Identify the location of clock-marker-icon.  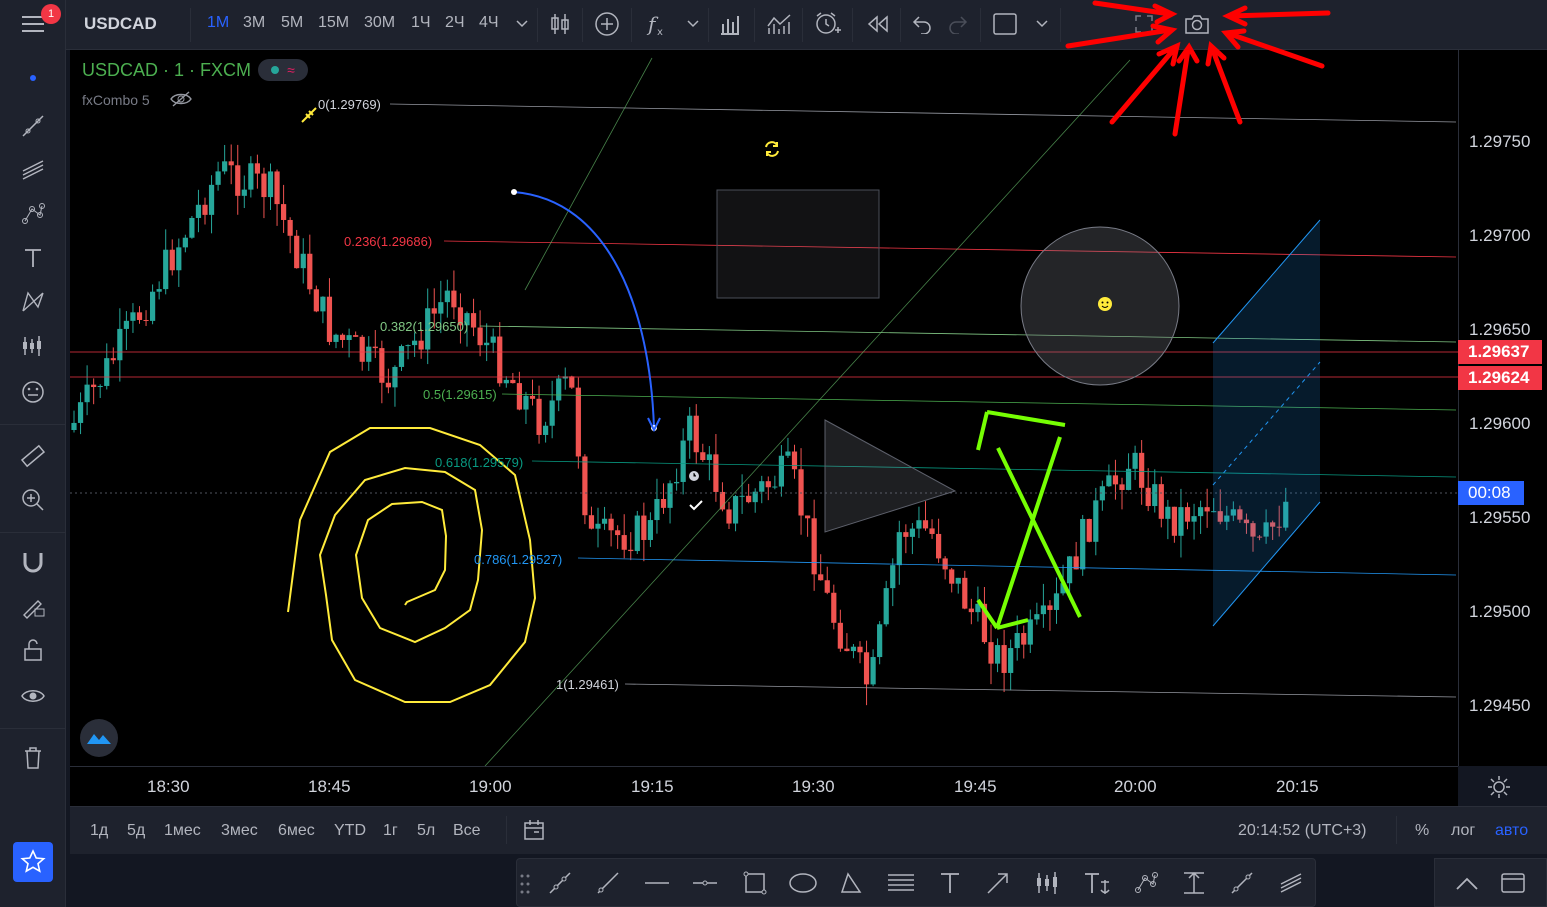
(694, 476).